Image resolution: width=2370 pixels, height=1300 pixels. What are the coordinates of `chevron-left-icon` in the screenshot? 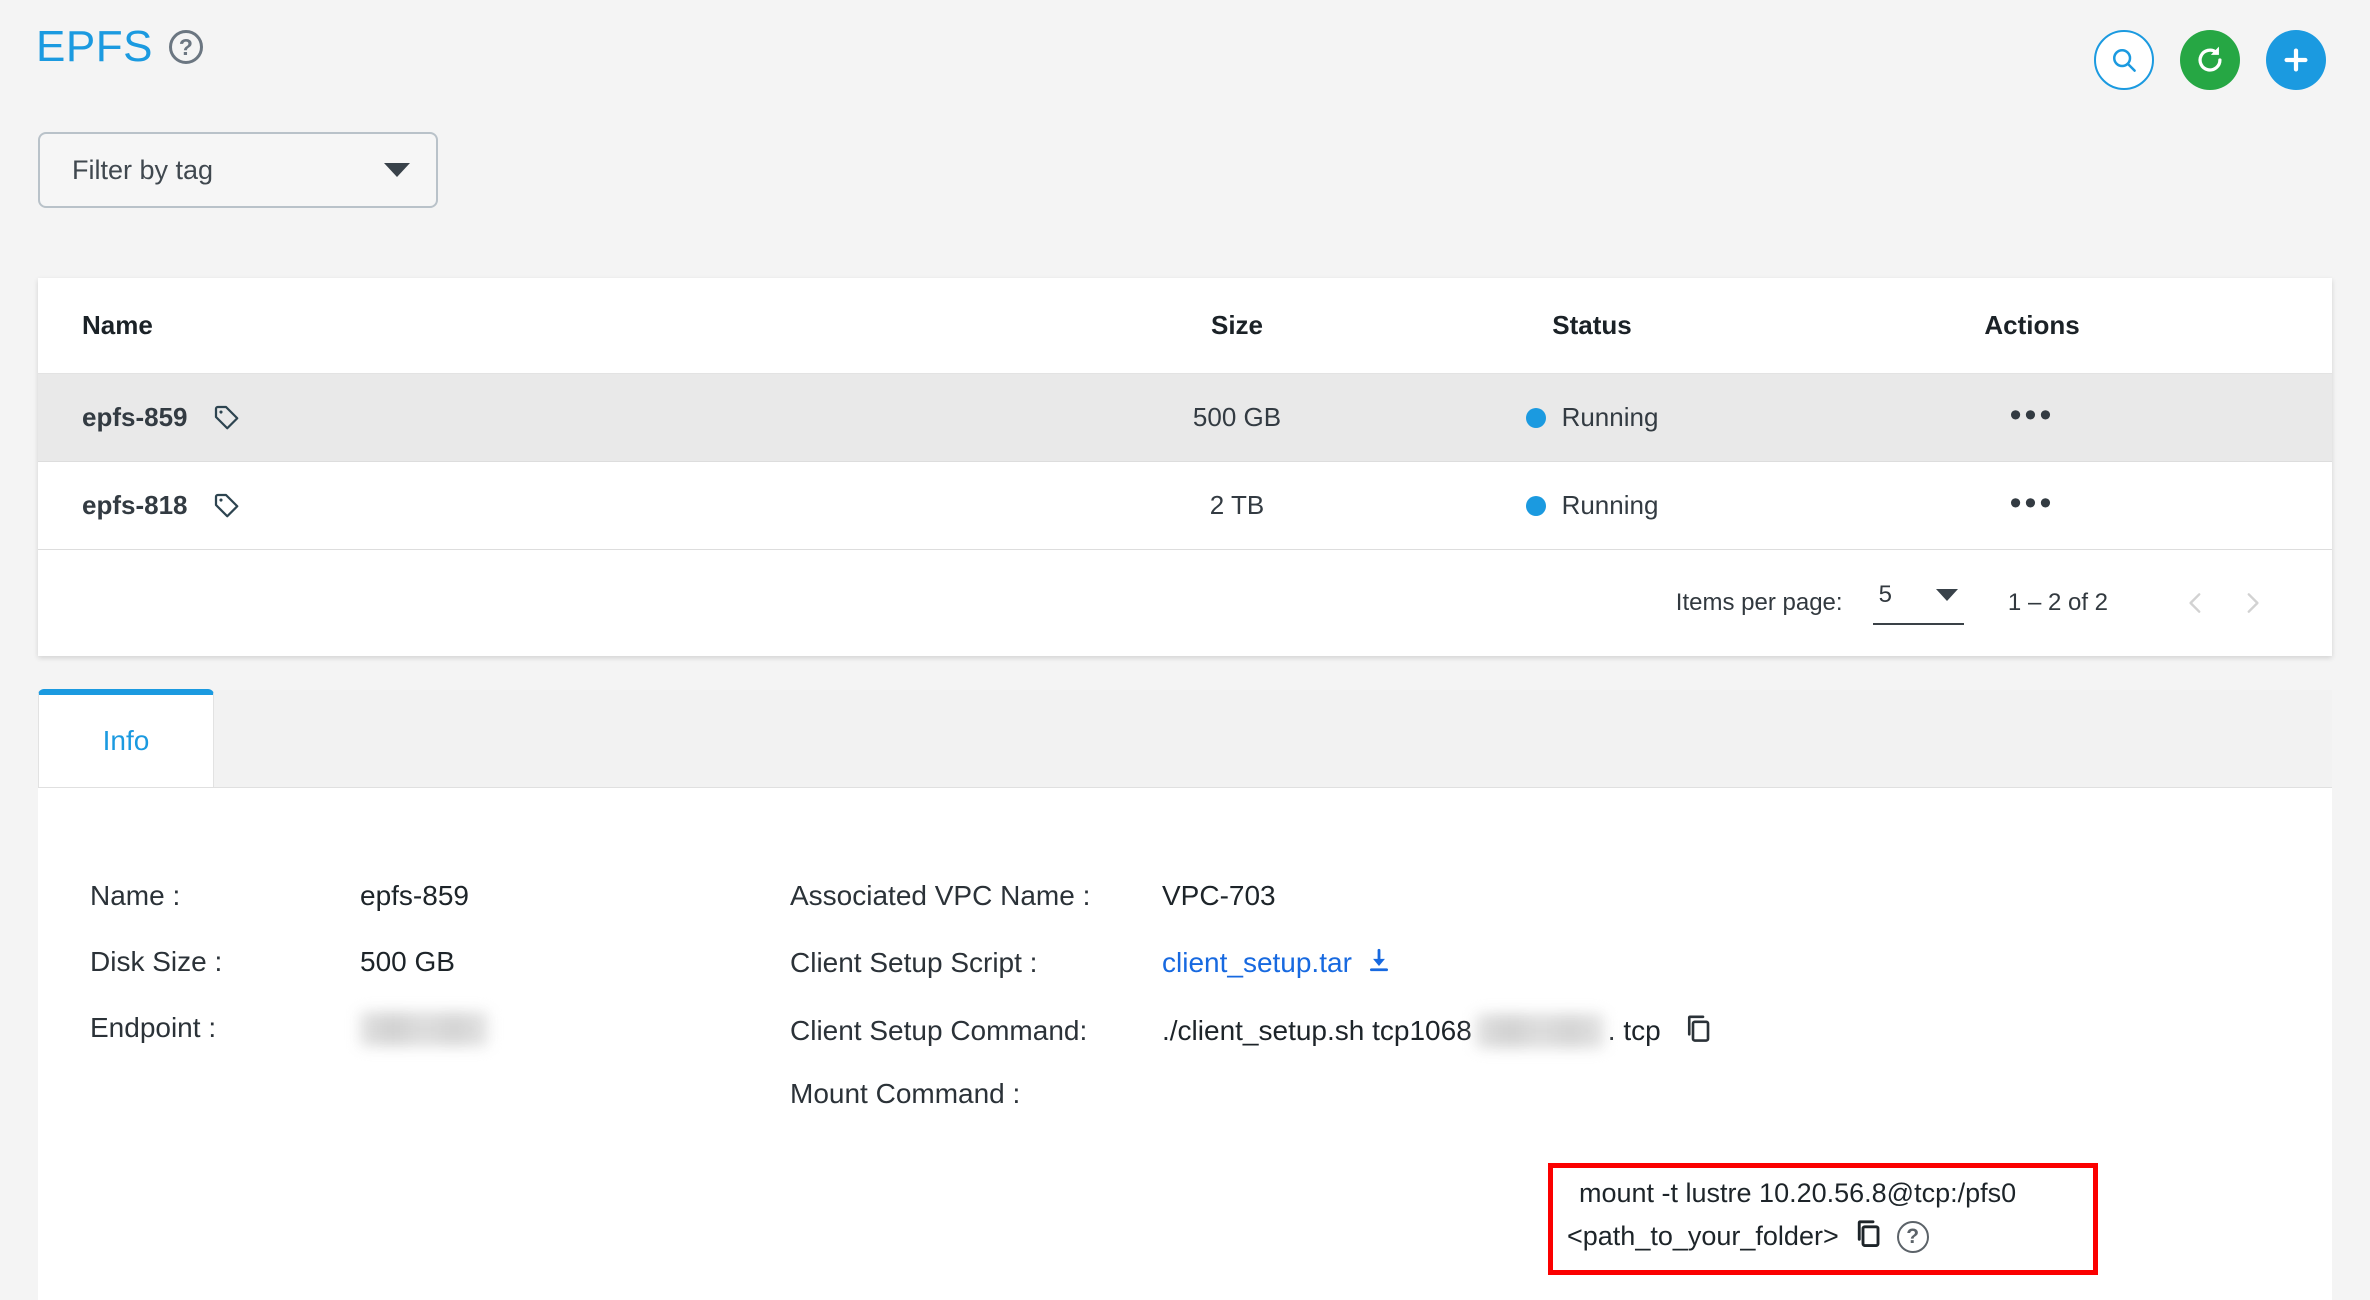 It's located at (2195, 603).